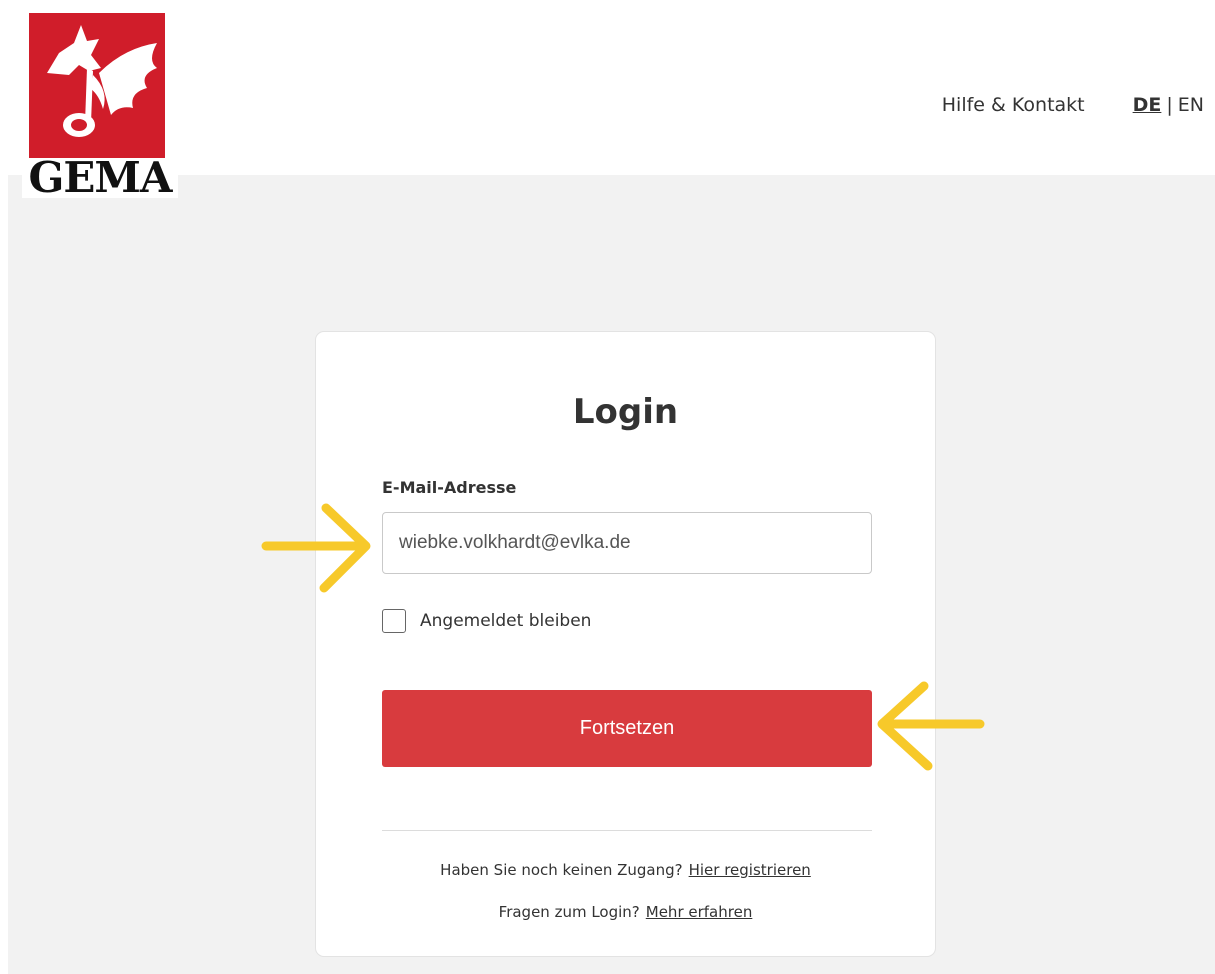 The height and width of the screenshot is (974, 1215). Describe the element at coordinates (627, 728) in the screenshot. I see `continue-button: Fortsetzen` at that location.